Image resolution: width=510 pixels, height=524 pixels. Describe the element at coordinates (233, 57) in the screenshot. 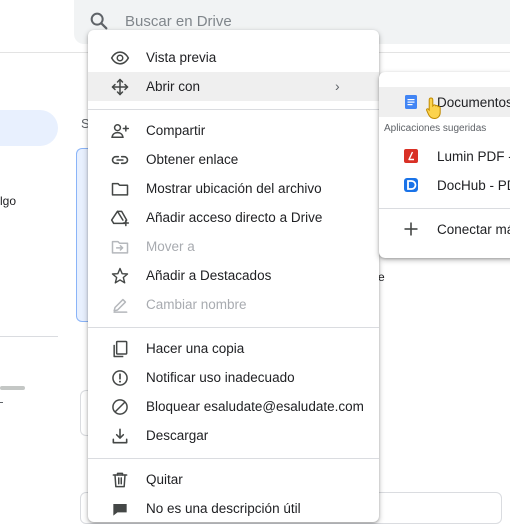

I see `menu-item-preview: Vista previa` at that location.